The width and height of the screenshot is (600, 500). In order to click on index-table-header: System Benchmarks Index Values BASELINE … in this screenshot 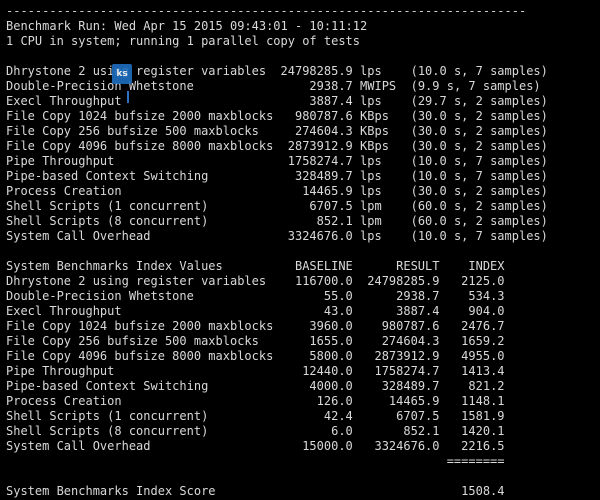, I will do `click(301, 266)`.